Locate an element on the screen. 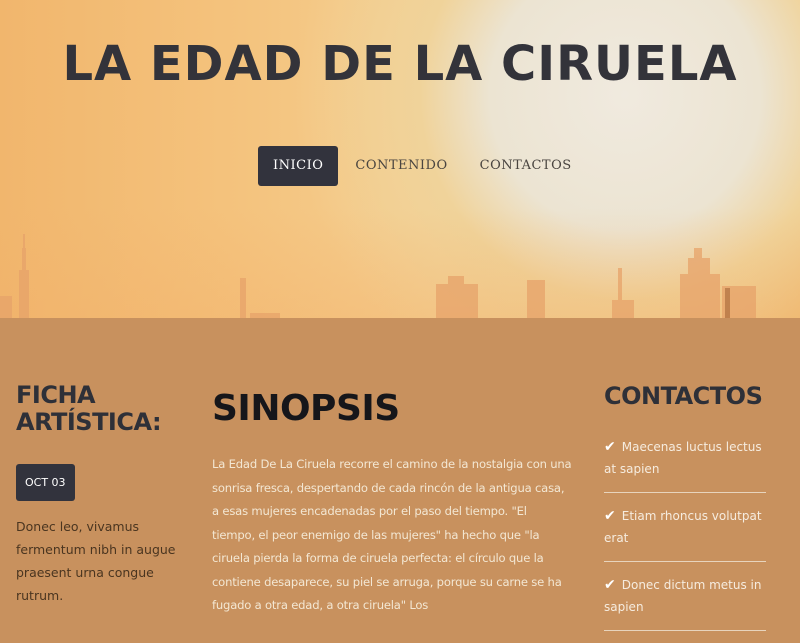 The image size is (800, 643). nav-item-contactos: CONTACTOS is located at coordinates (526, 166).